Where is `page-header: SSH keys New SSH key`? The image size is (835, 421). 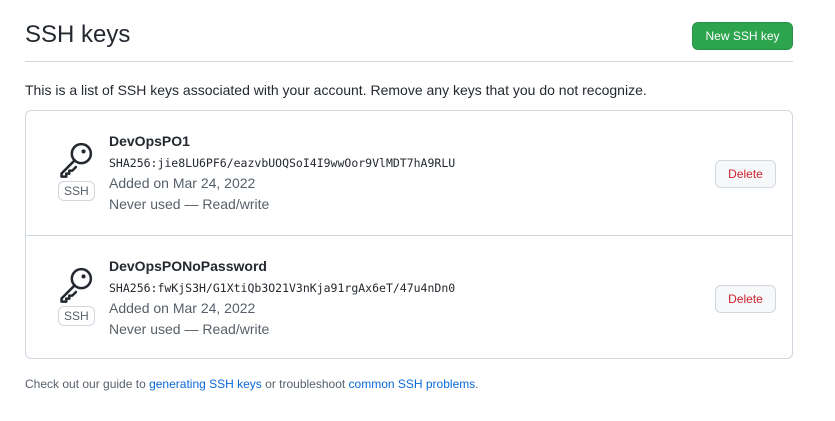 page-header: SSH keys New SSH key is located at coordinates (409, 31).